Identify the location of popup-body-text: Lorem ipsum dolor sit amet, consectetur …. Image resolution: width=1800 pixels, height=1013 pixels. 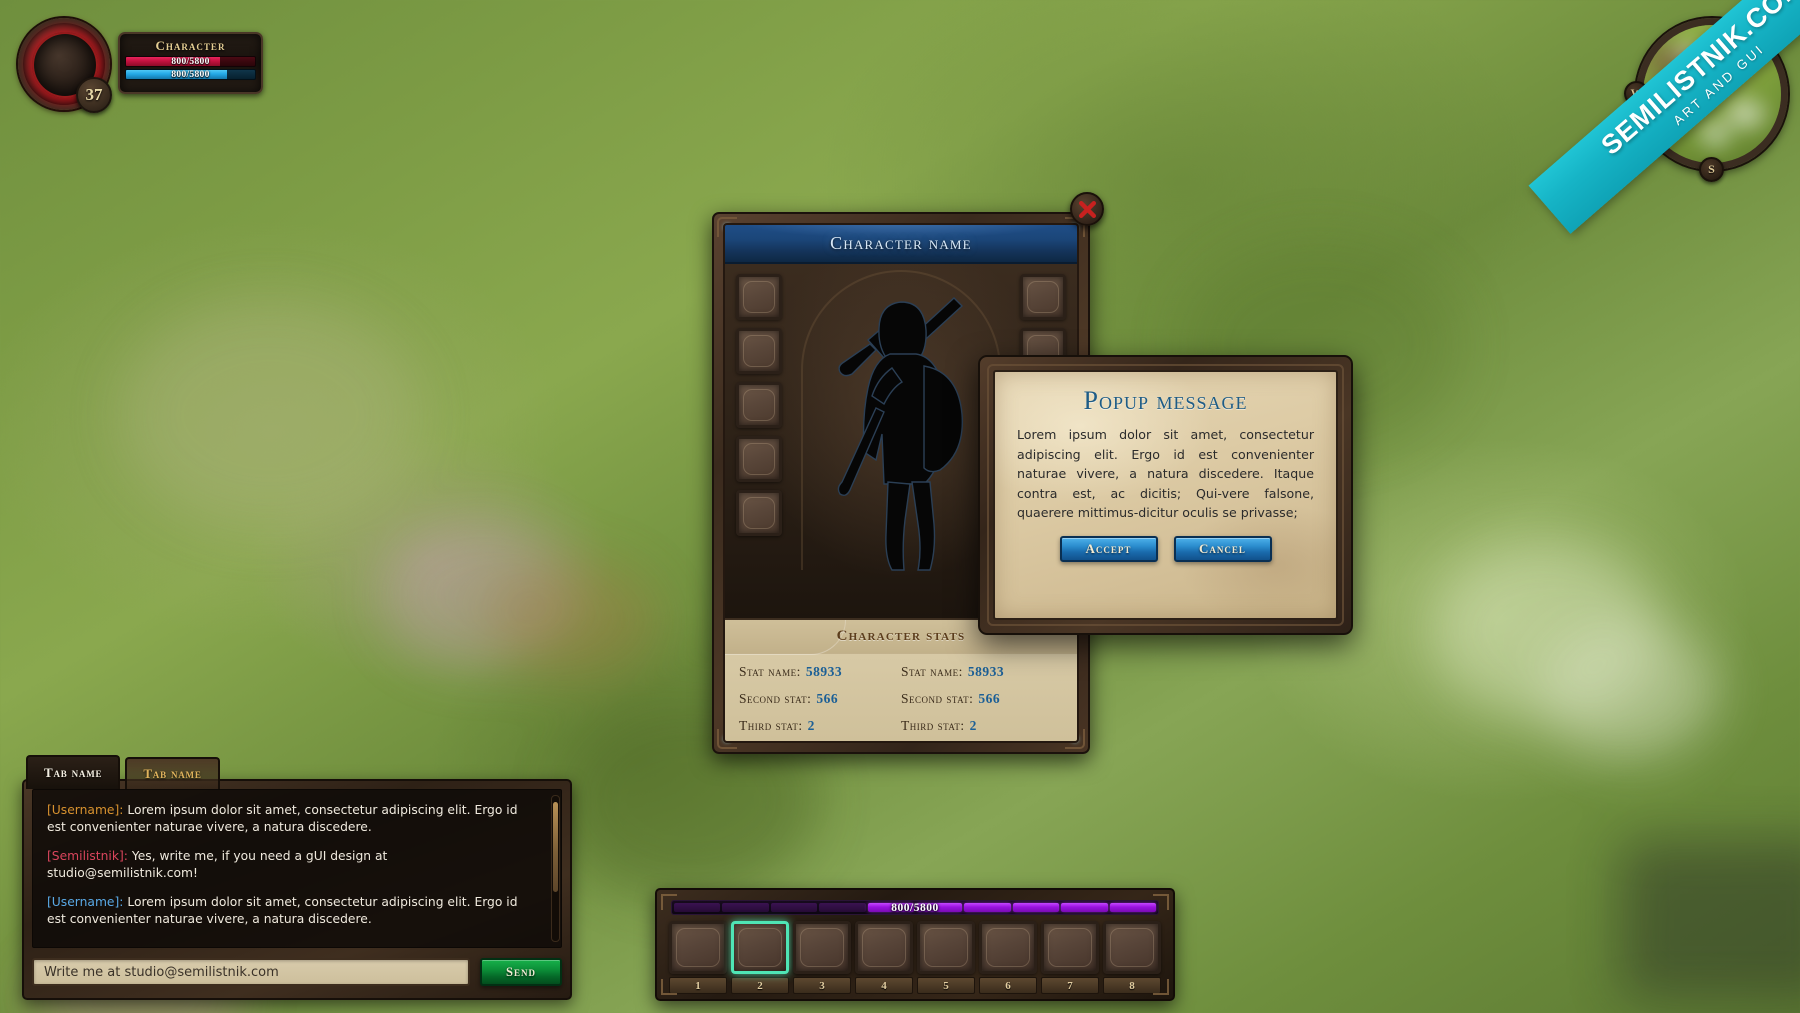
(1165, 474).